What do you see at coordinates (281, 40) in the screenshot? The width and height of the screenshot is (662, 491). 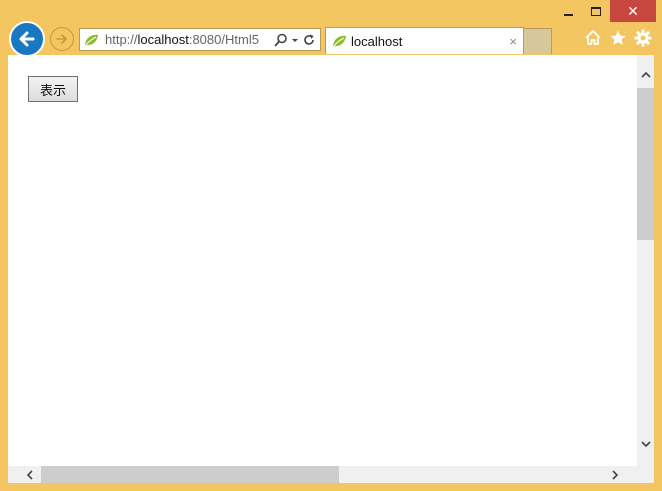 I see `search-icon` at bounding box center [281, 40].